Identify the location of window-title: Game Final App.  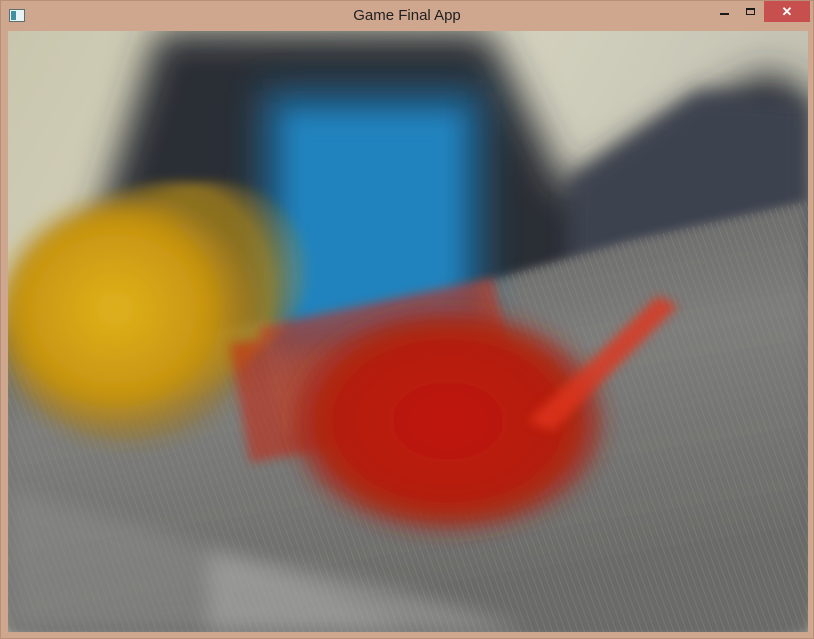
(407, 15).